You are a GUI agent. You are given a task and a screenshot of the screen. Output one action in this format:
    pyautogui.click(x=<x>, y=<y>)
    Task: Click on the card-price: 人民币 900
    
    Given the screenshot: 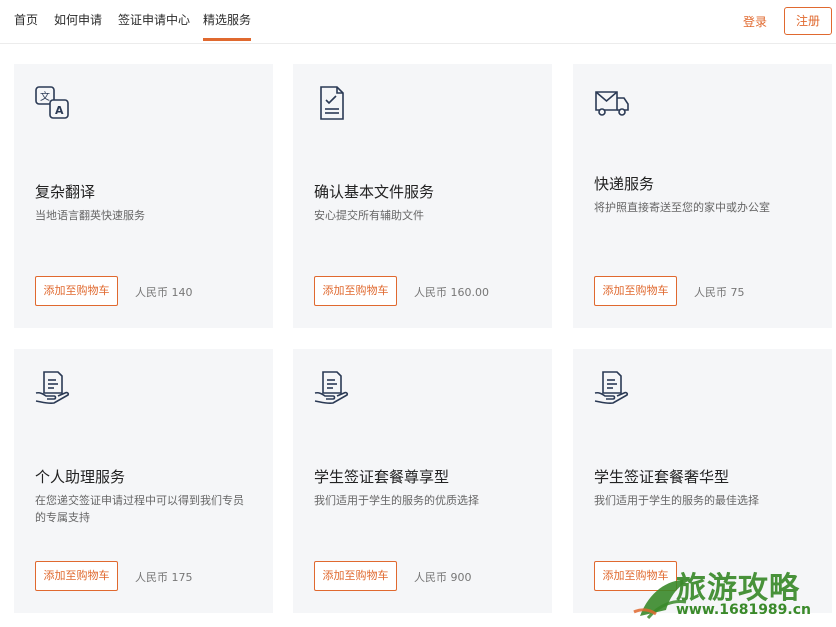 What is the action you would take?
    pyautogui.click(x=443, y=577)
    